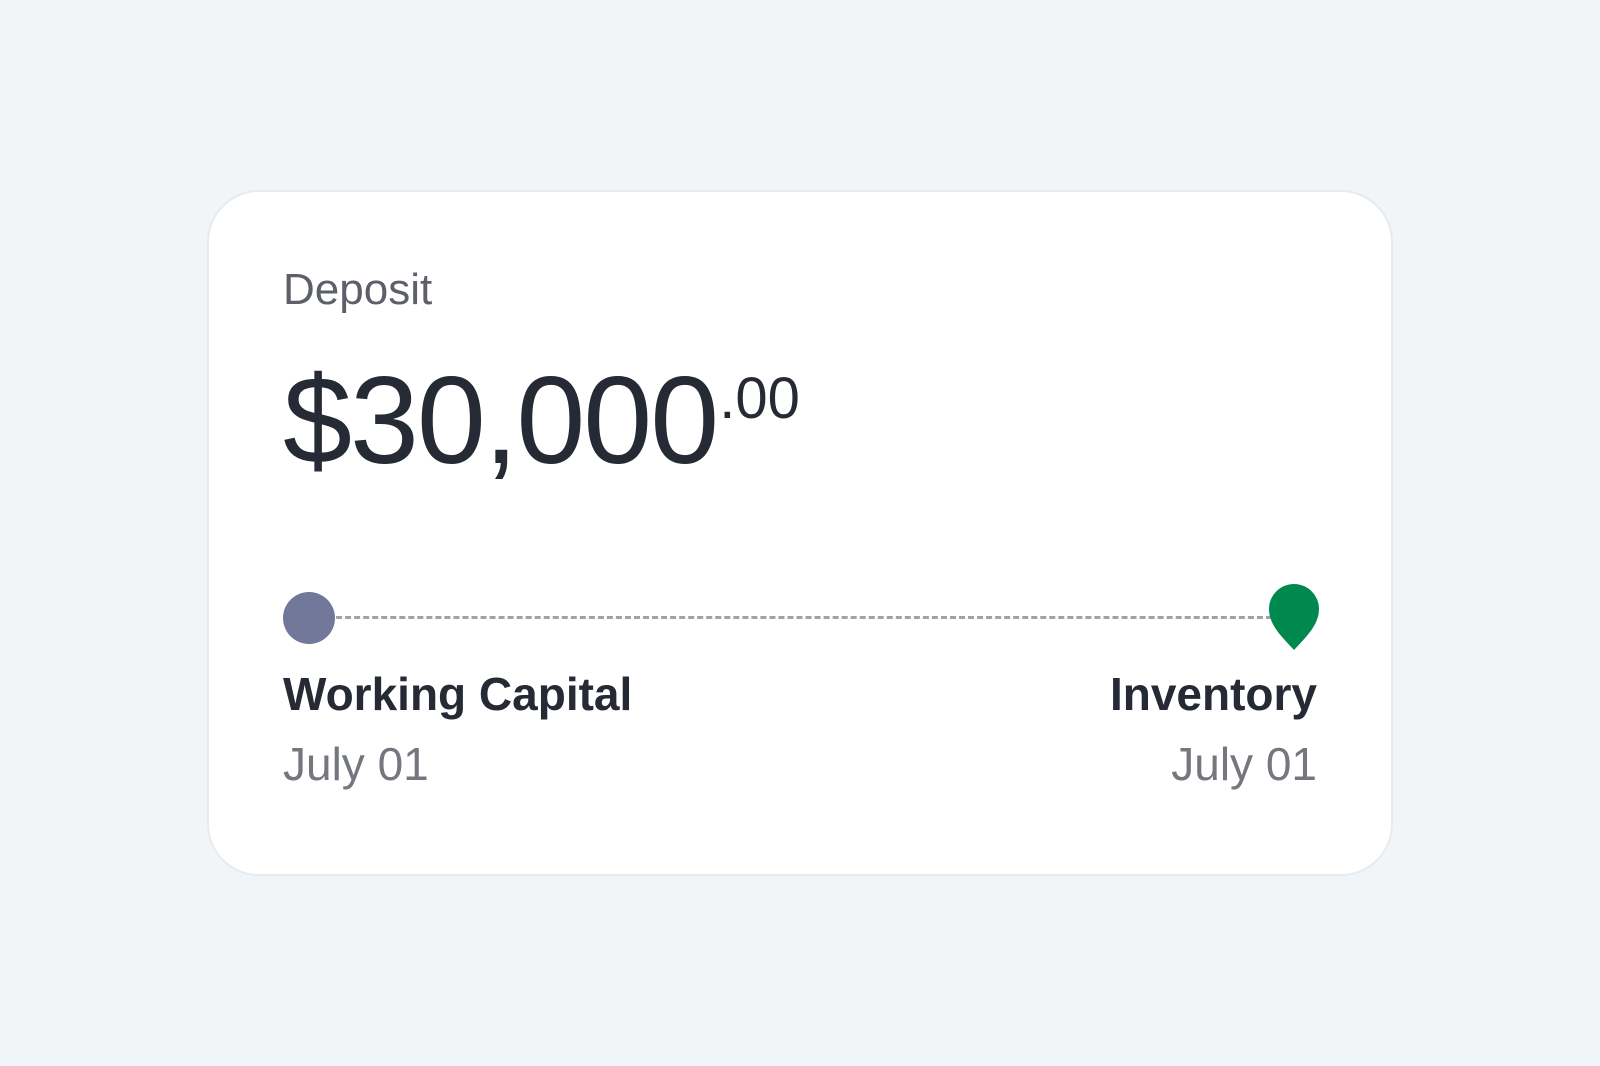 This screenshot has width=1600, height=1066. What do you see at coordinates (501, 421) in the screenshot?
I see `amount-main: $30,000` at bounding box center [501, 421].